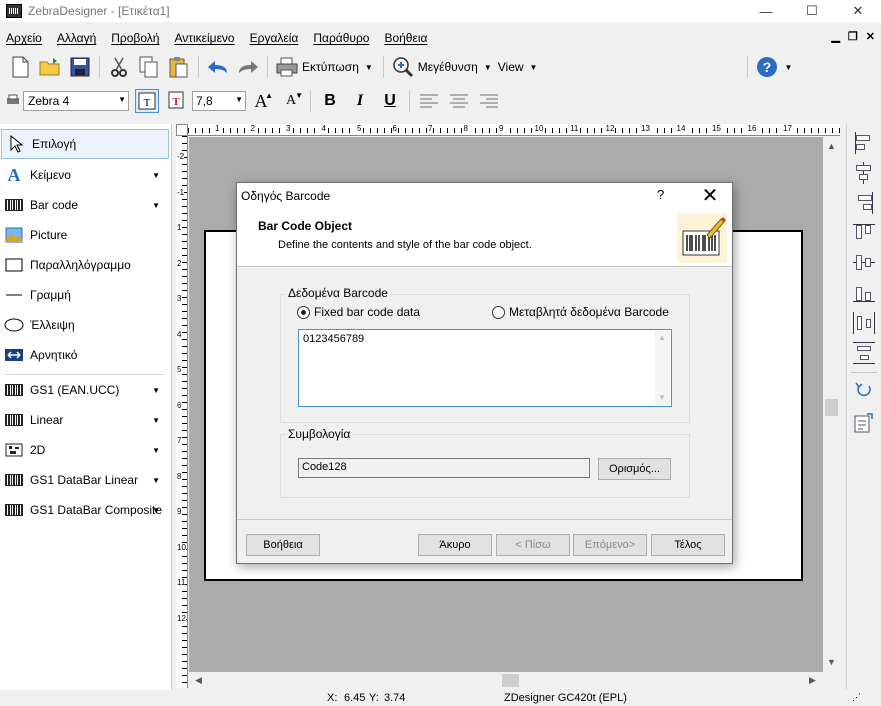 This screenshot has width=881, height=706. What do you see at coordinates (248, 67) in the screenshot?
I see `redo-icon` at bounding box center [248, 67].